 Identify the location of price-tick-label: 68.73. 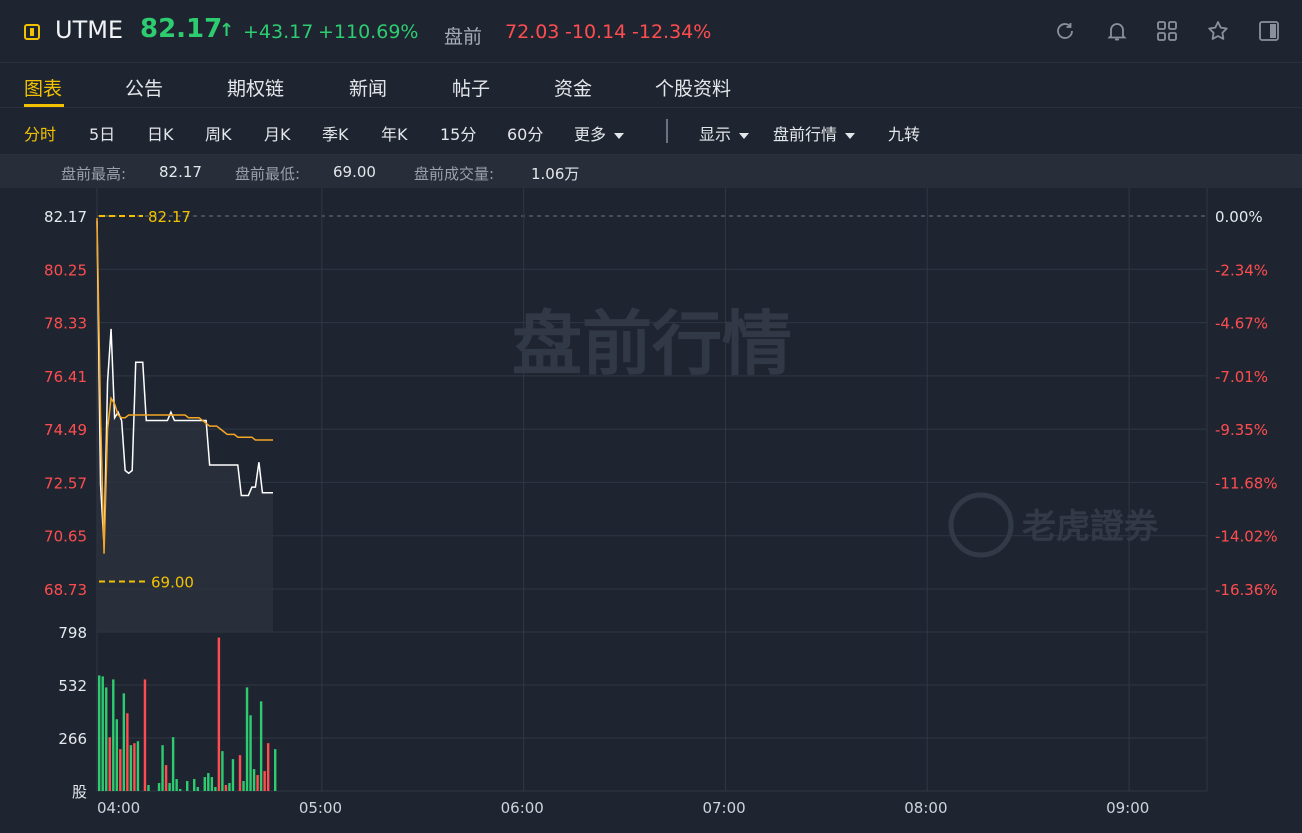
(65, 590).